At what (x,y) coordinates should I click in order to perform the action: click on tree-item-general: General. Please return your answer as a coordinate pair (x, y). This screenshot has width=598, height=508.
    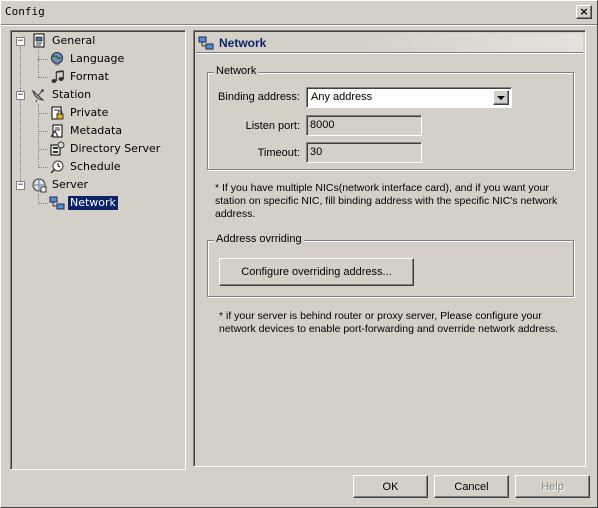
    Looking at the image, I should click on (64, 41).